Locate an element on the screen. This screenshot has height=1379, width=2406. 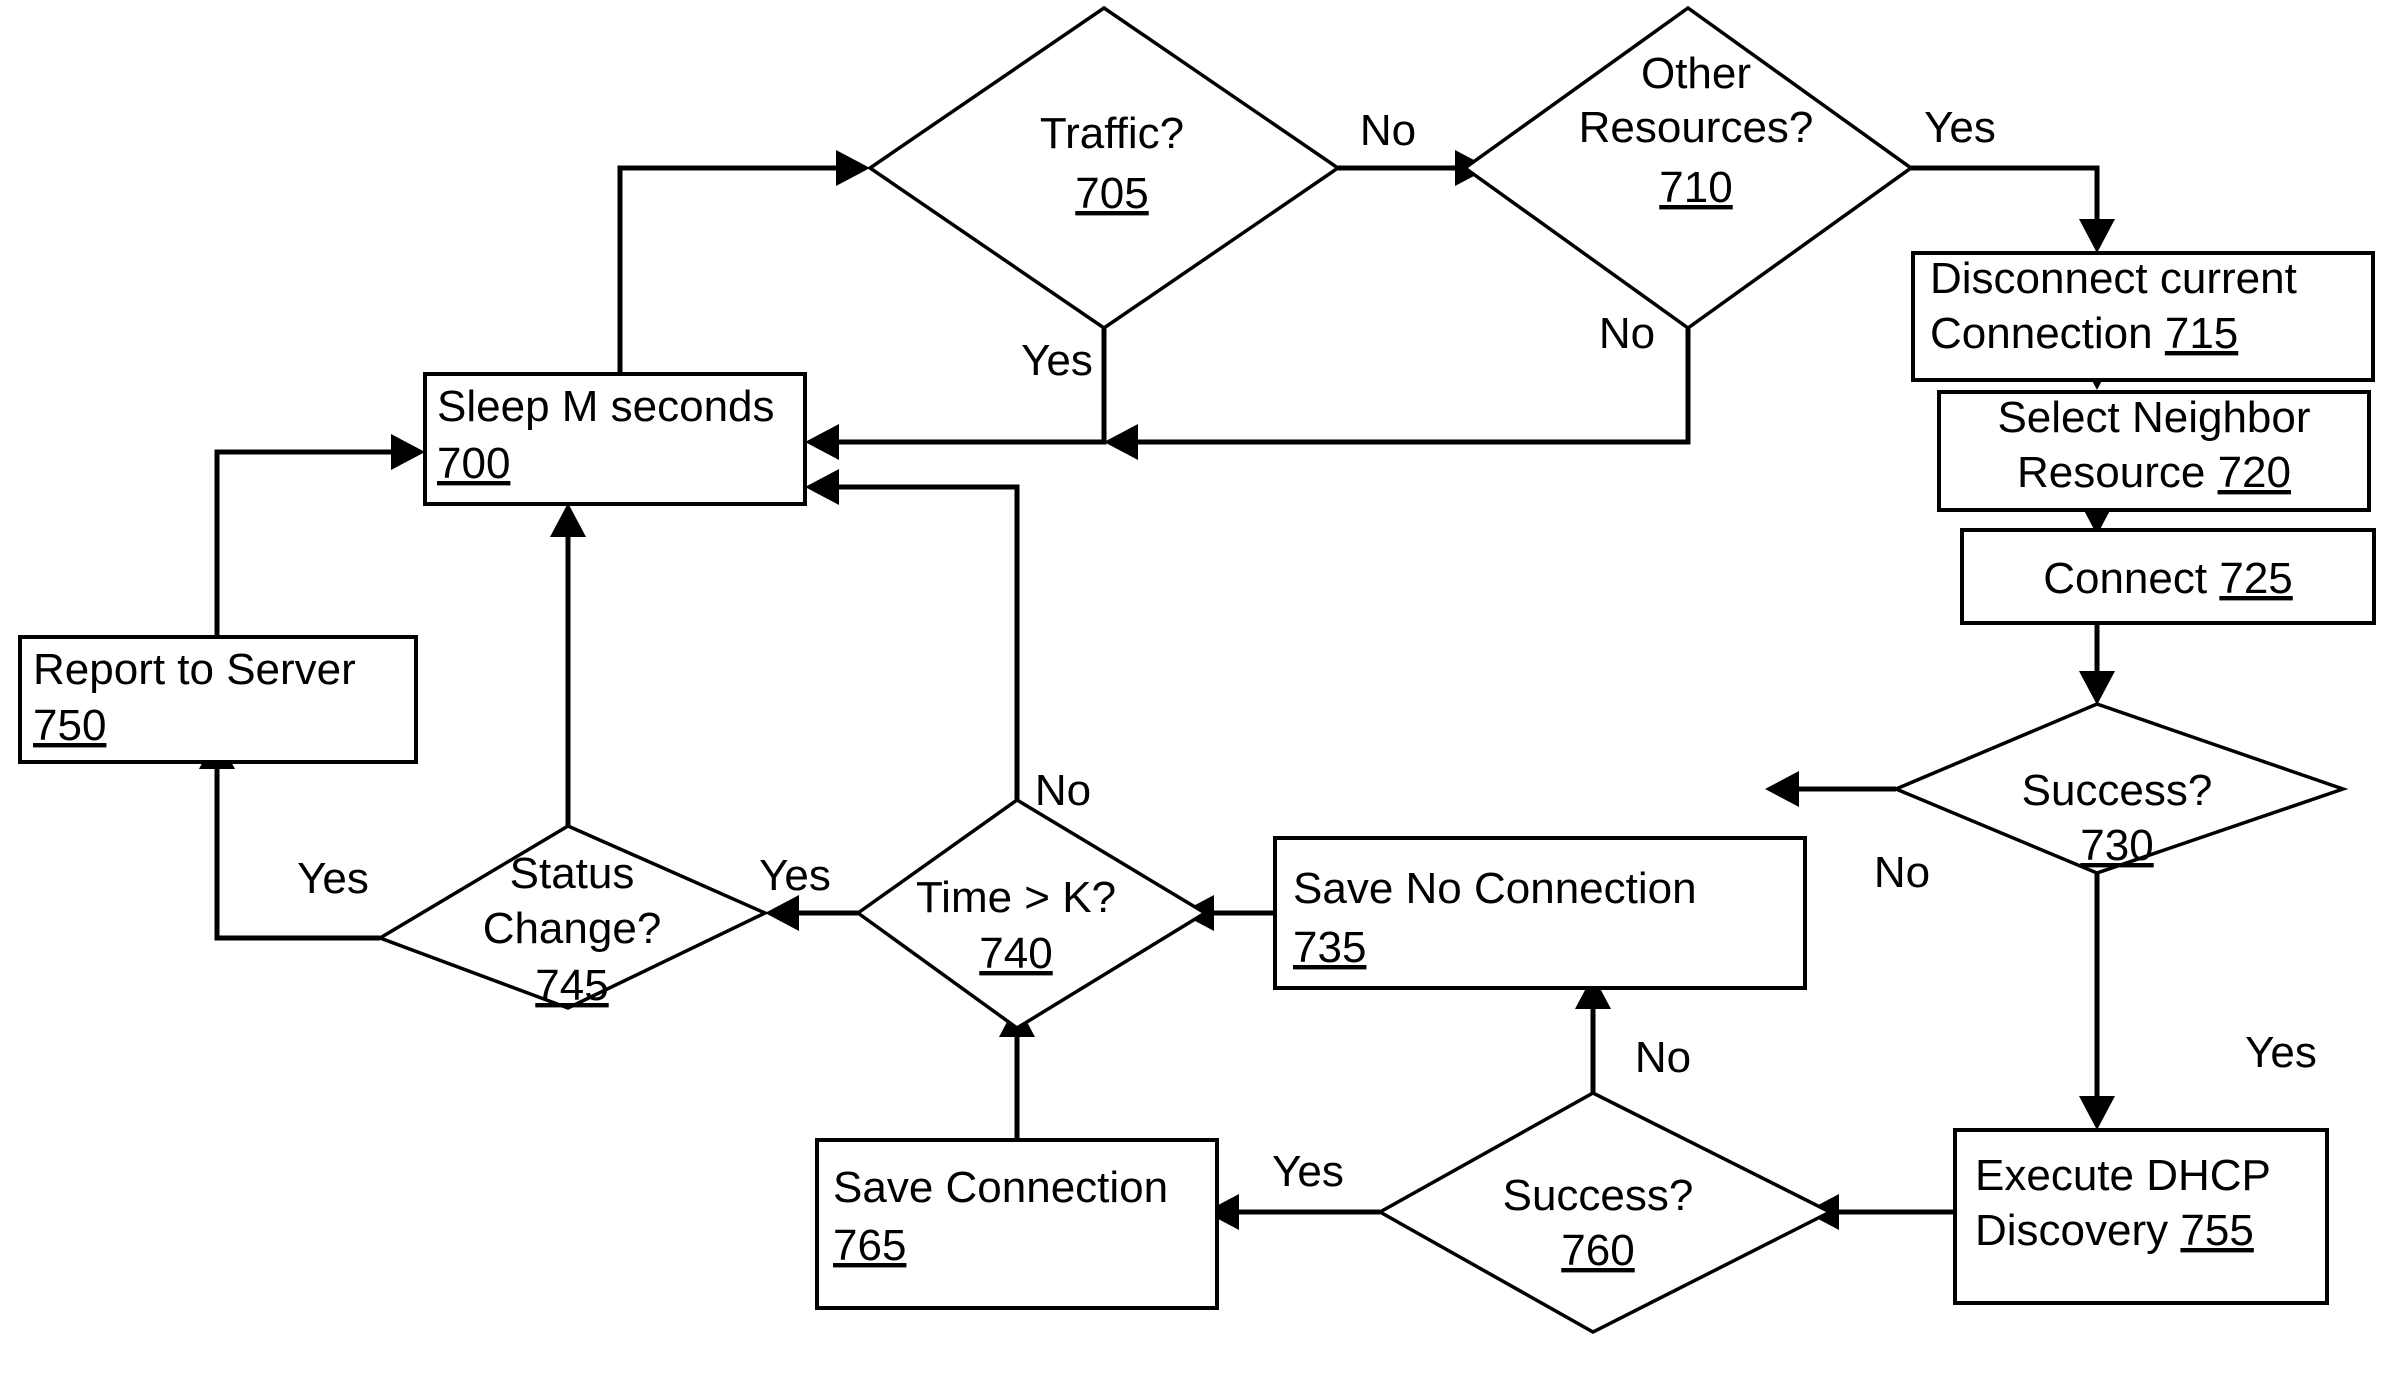
node-700-label: Sleep M seconds is located at coordinates (606, 406).